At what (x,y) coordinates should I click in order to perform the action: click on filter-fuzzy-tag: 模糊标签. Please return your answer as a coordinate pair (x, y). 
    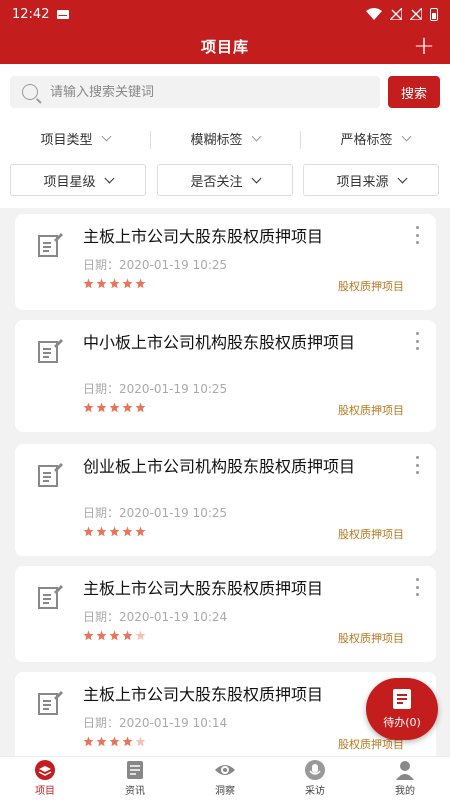
    Looking at the image, I should click on (225, 139).